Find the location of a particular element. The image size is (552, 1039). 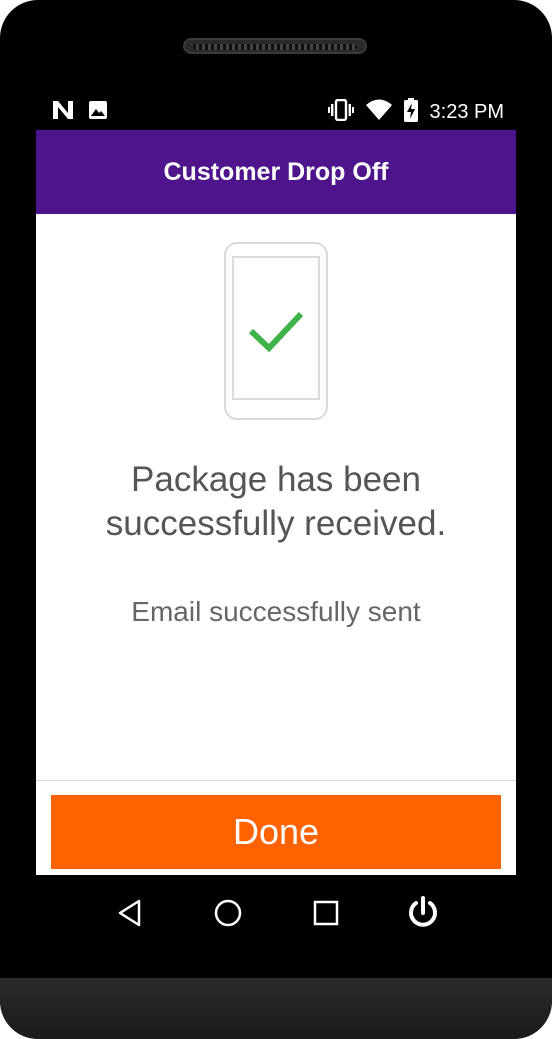

email-status-message: Email successfully sent is located at coordinates (276, 611).